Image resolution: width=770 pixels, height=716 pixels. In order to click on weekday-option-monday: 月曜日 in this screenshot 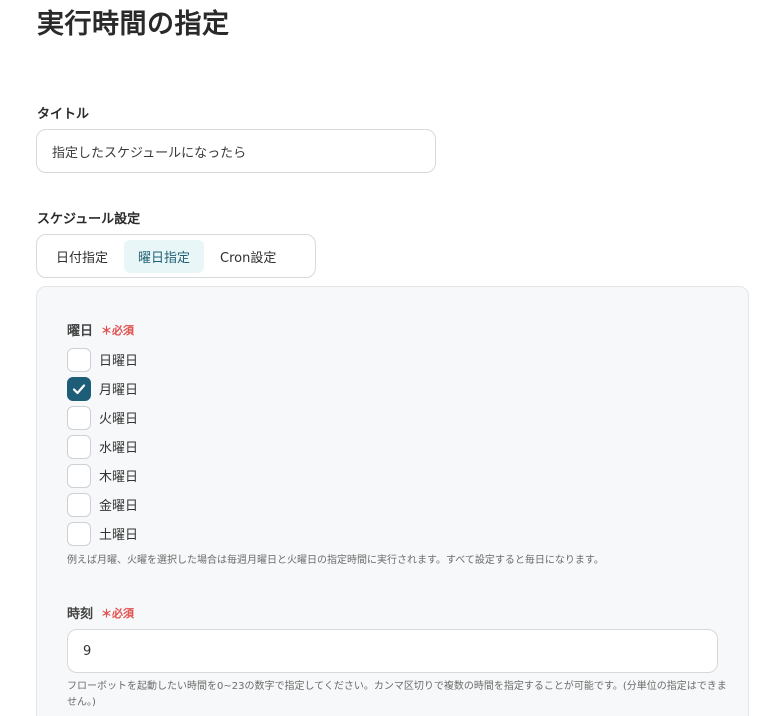, I will do `click(102, 388)`.